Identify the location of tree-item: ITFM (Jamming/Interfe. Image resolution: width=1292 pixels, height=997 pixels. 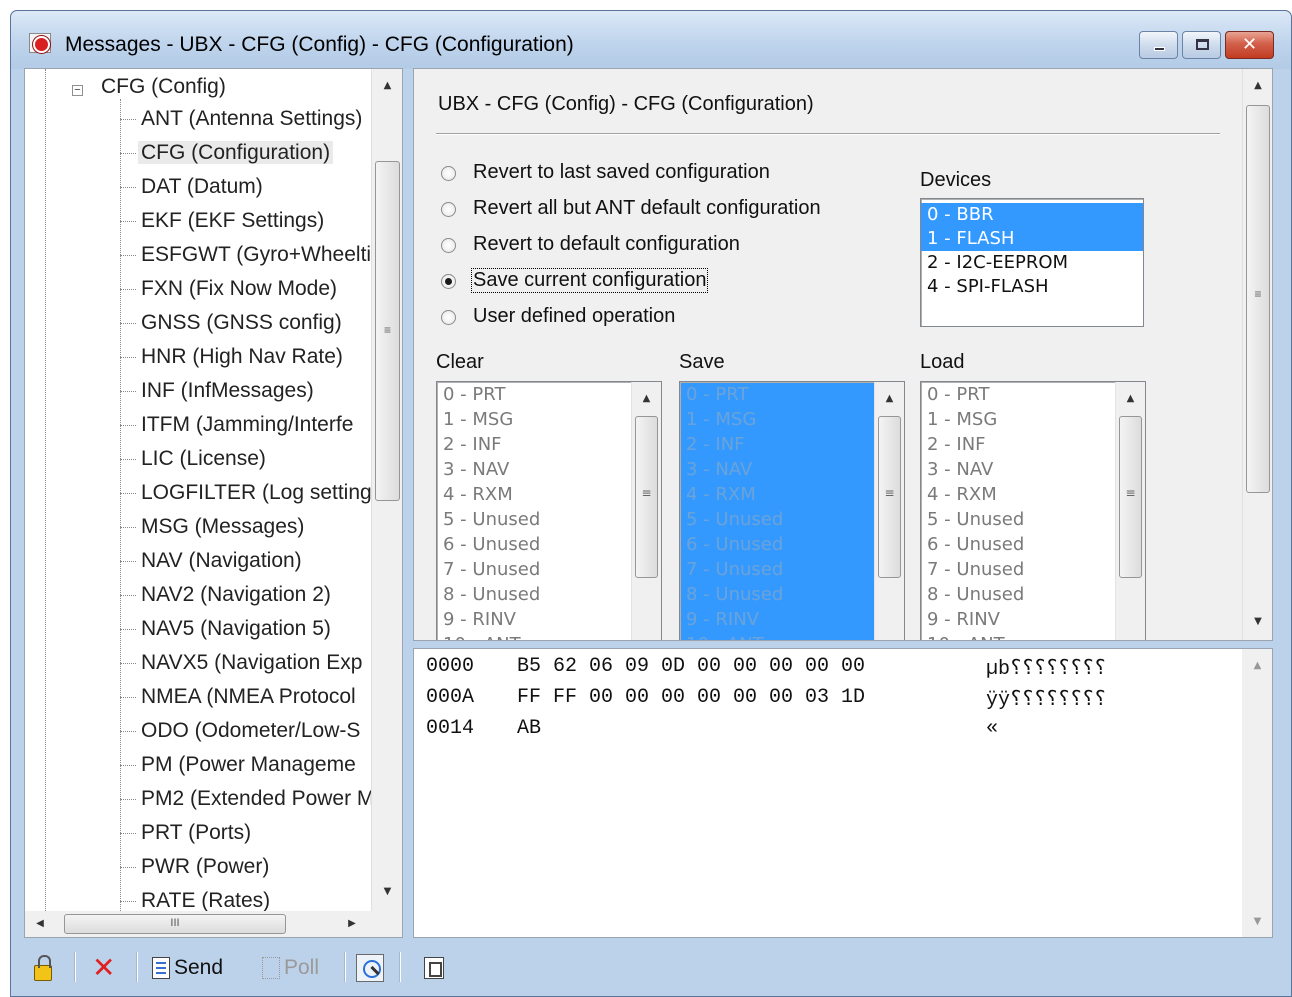
(250, 429).